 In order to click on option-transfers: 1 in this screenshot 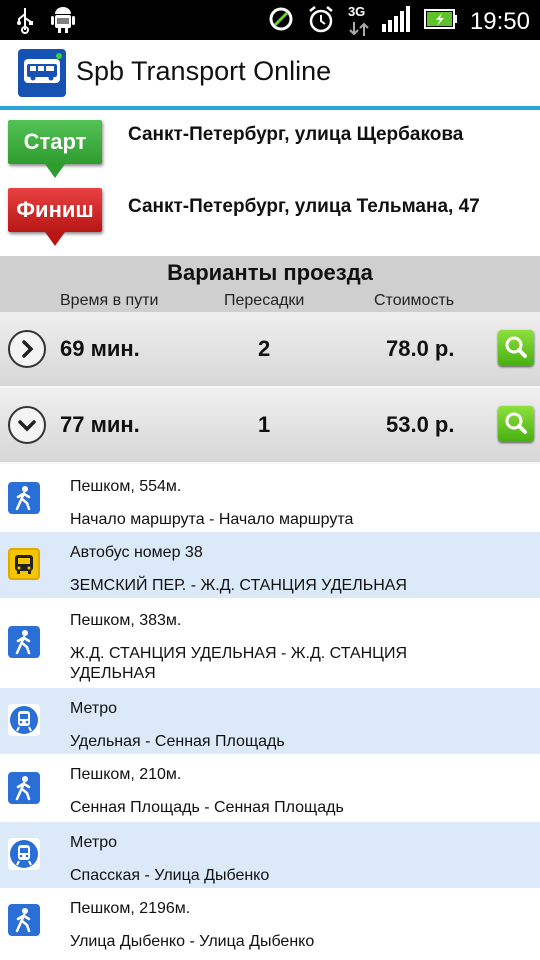, I will do `click(264, 424)`.